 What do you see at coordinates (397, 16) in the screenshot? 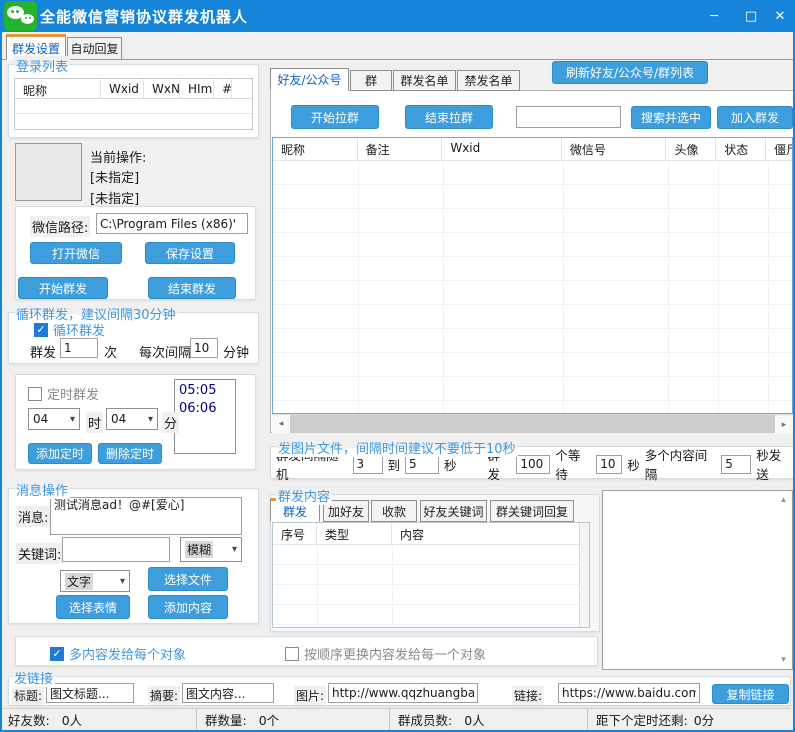
I see `title-bar: 全能微信营销协议群发机器人 ─ □ ✕` at bounding box center [397, 16].